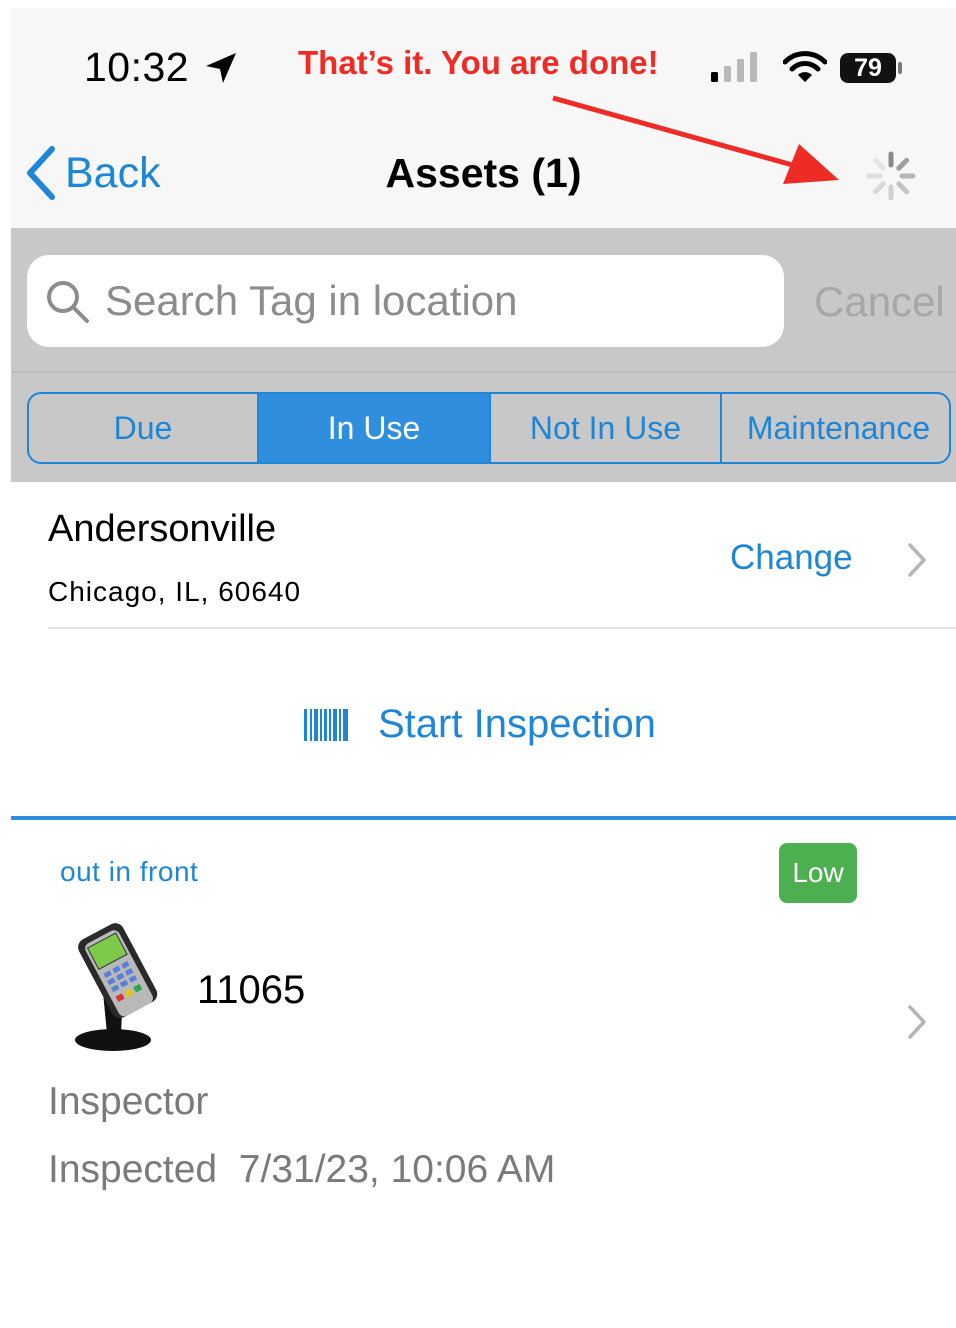  I want to click on asset-location-note: out in front, so click(129, 871).